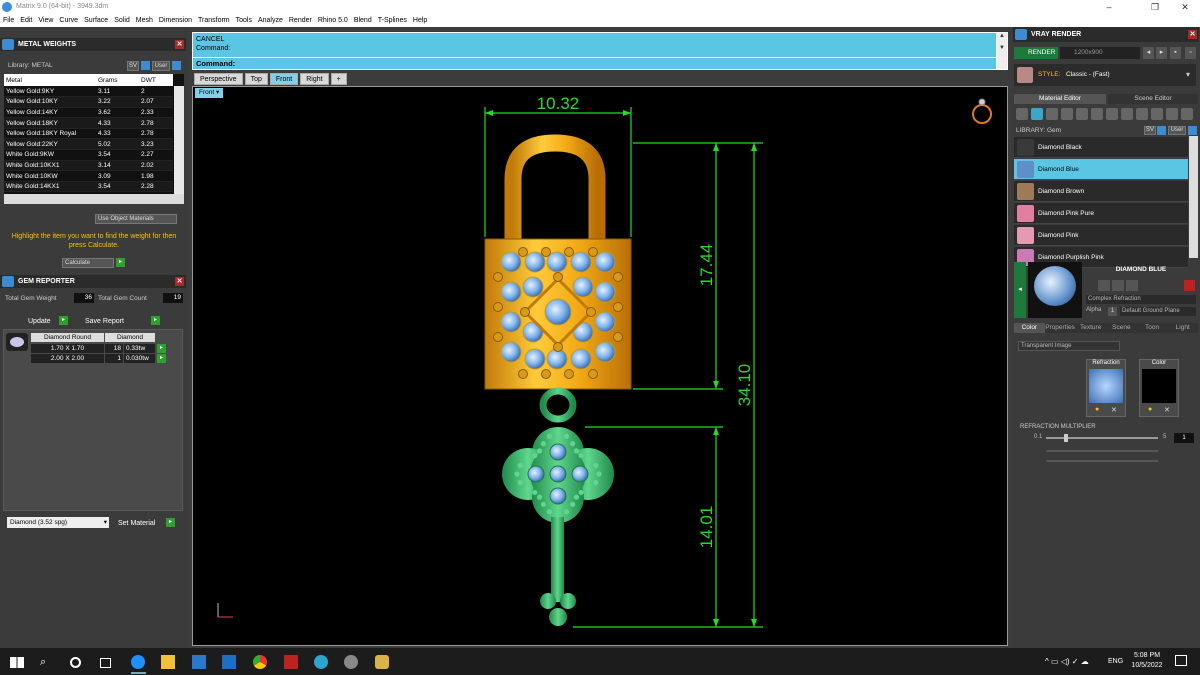 This screenshot has width=1200, height=675. What do you see at coordinates (1155, 7) in the screenshot?
I see `maximize-icon: ❐` at bounding box center [1155, 7].